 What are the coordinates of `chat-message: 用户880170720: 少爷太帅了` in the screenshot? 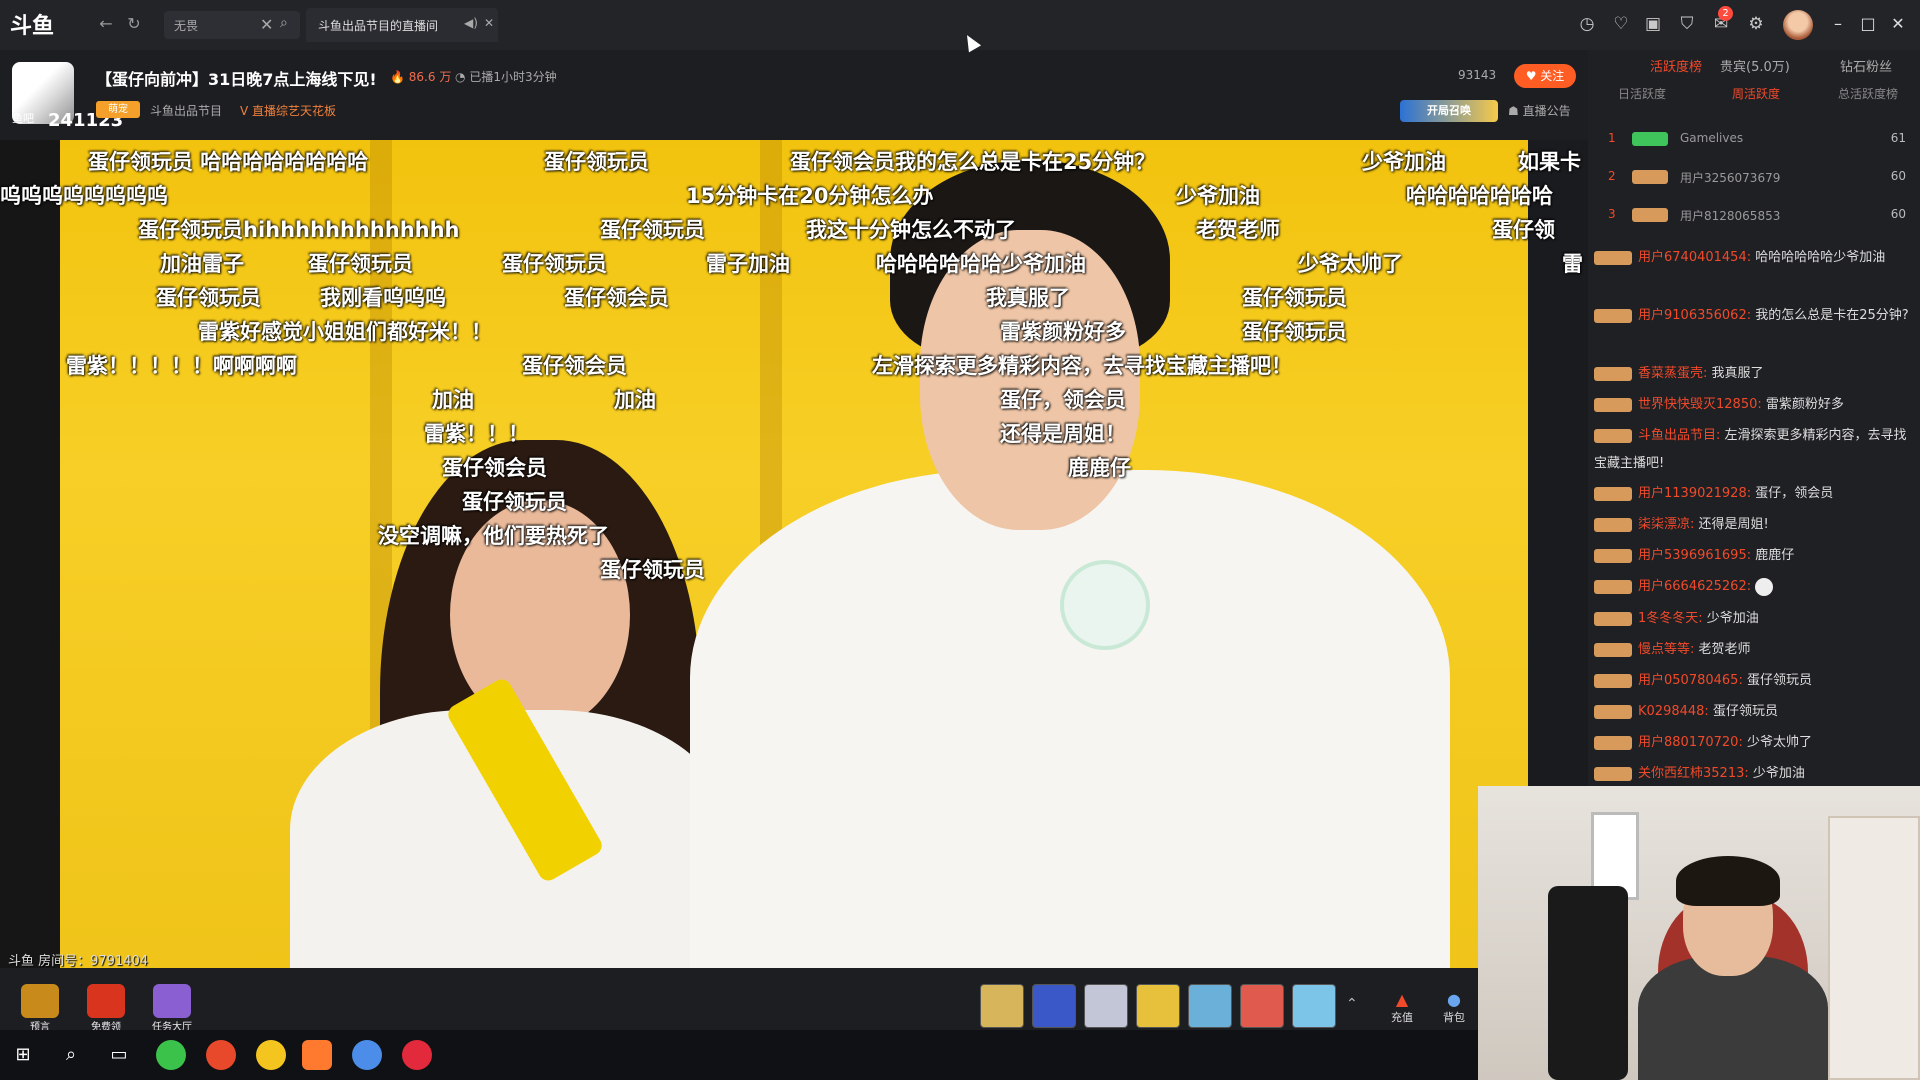 It's located at (1754, 743).